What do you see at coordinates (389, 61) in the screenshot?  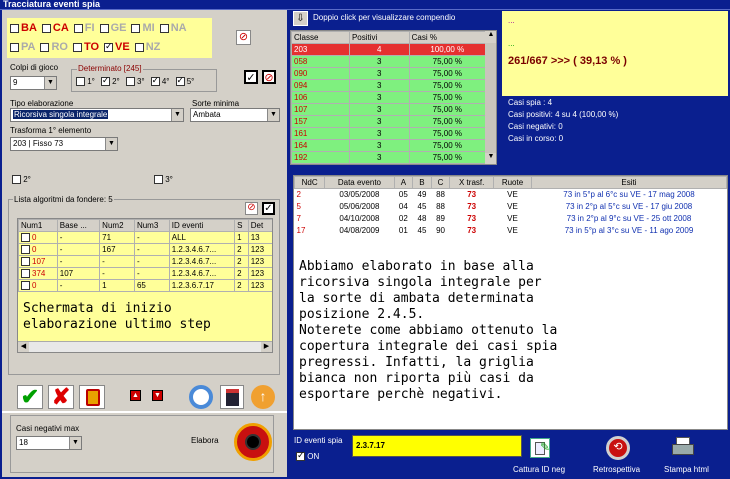 I see `table-row: 058 3 75,00 %` at bounding box center [389, 61].